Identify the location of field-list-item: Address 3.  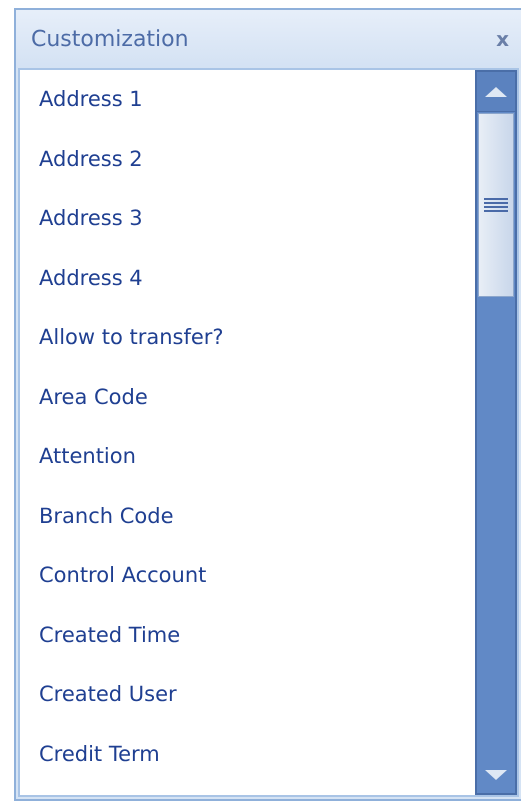
(247, 218).